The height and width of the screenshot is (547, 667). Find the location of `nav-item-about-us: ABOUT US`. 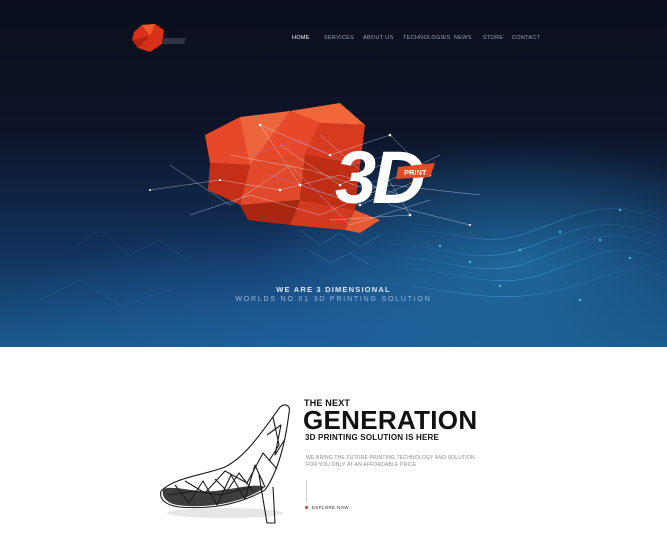

nav-item-about-us: ABOUT US is located at coordinates (378, 38).